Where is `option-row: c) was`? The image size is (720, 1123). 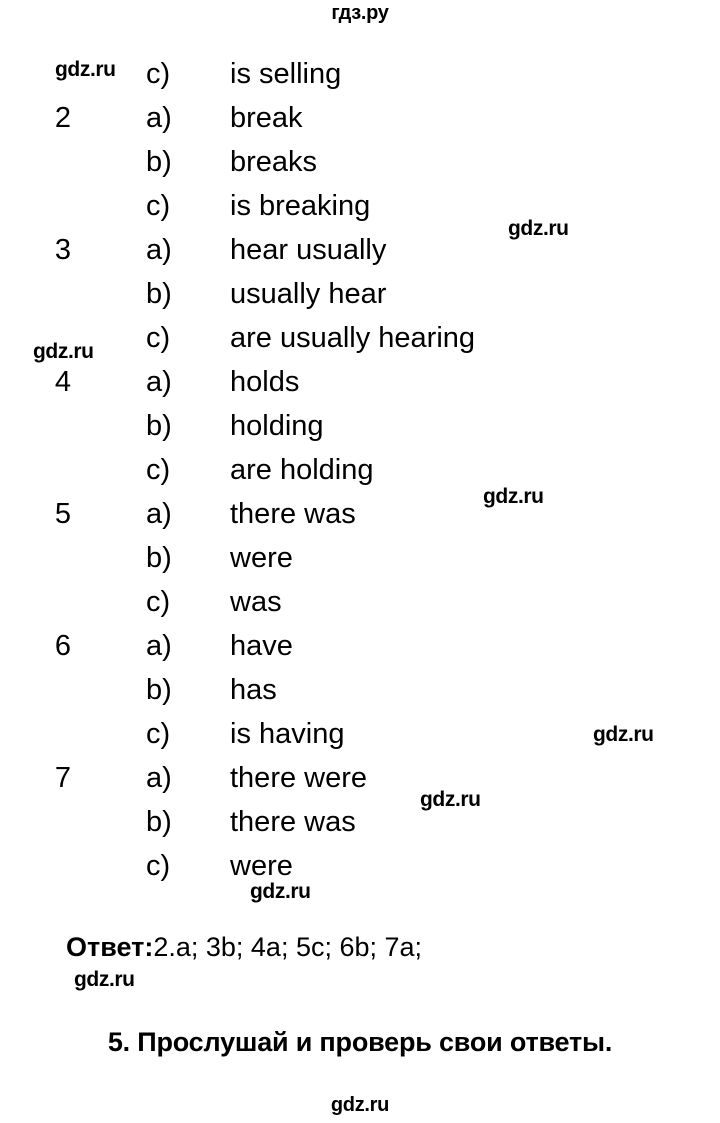
option-row: c) was is located at coordinates (360, 602).